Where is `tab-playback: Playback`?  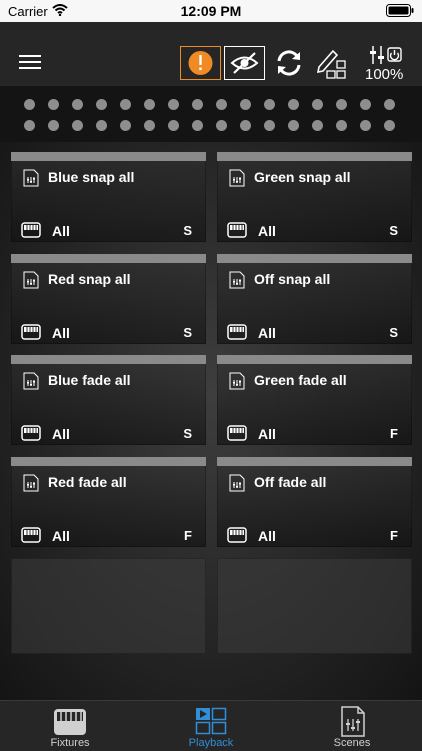 tab-playback: Playback is located at coordinates (211, 726).